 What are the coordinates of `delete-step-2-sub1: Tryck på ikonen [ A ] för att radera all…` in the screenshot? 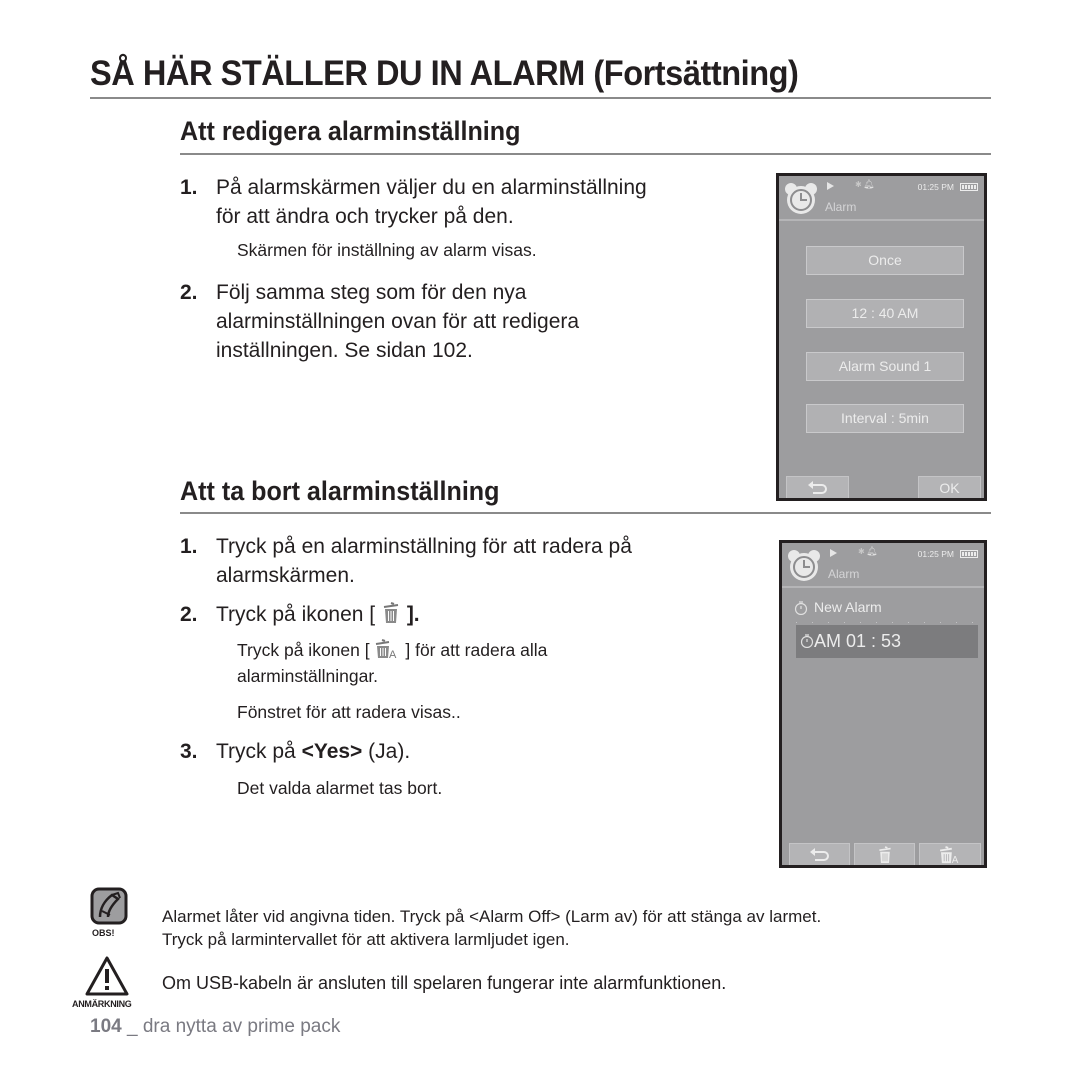 It's located at (392, 650).